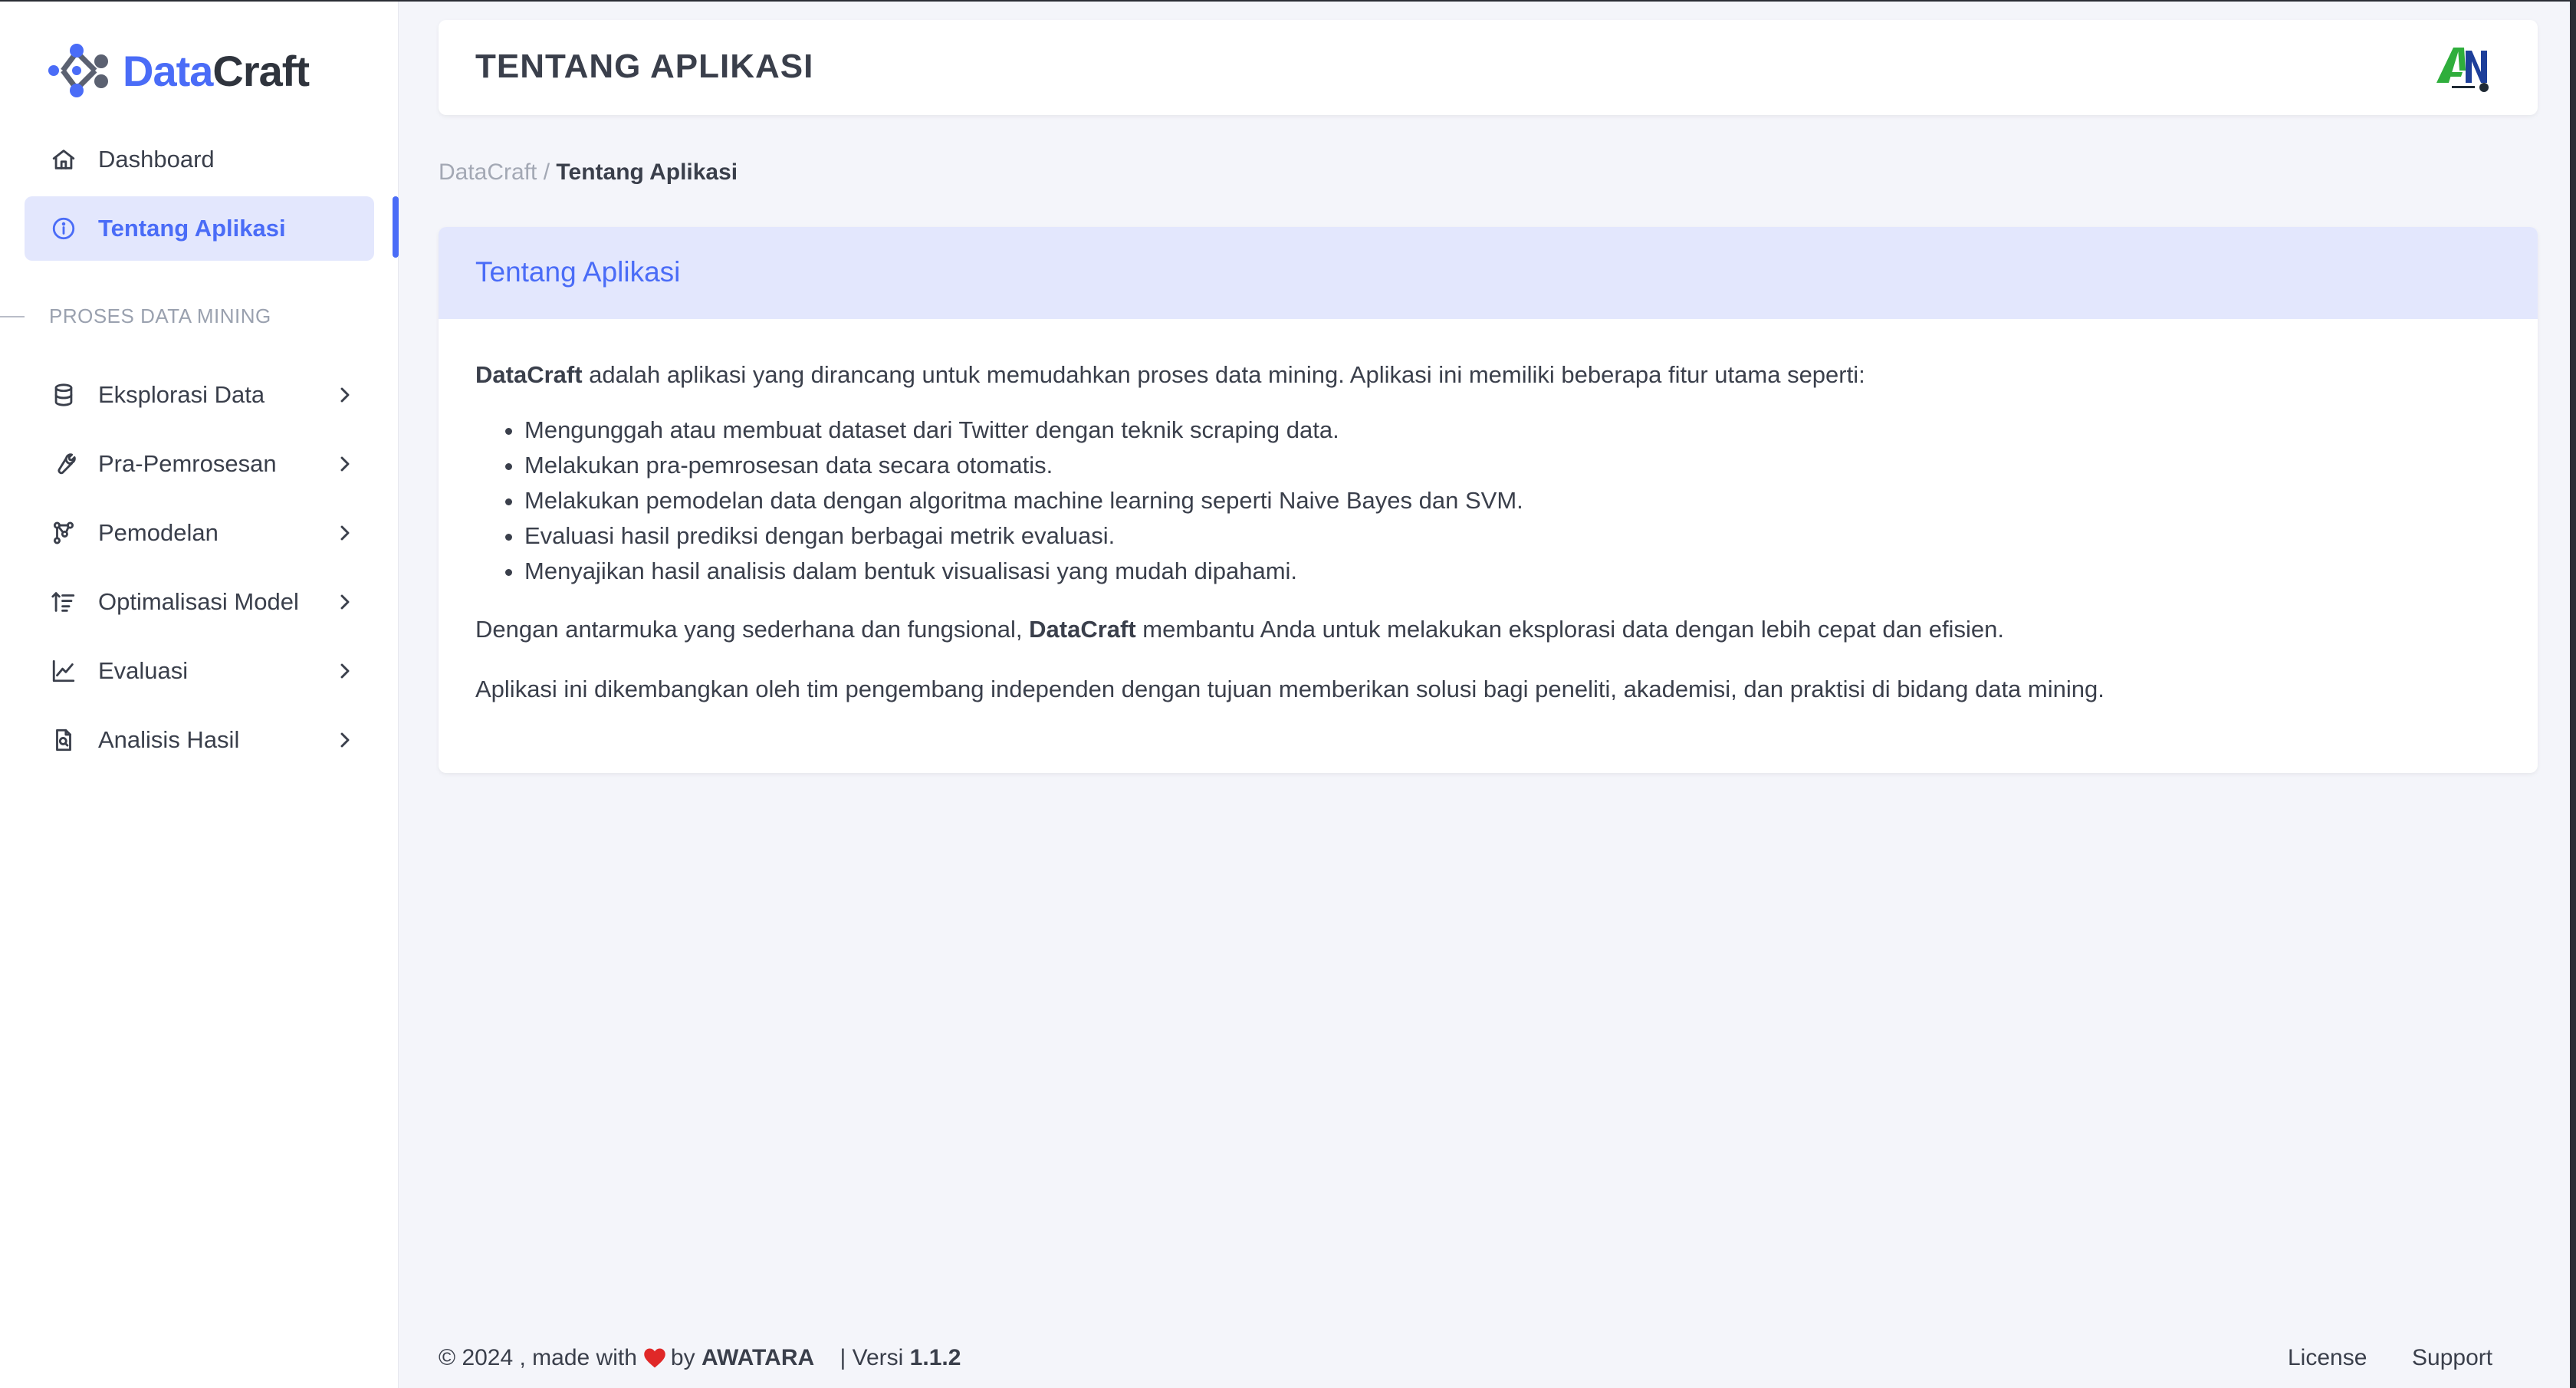  I want to click on sidebar-item-label: Evaluasi, so click(143, 670).